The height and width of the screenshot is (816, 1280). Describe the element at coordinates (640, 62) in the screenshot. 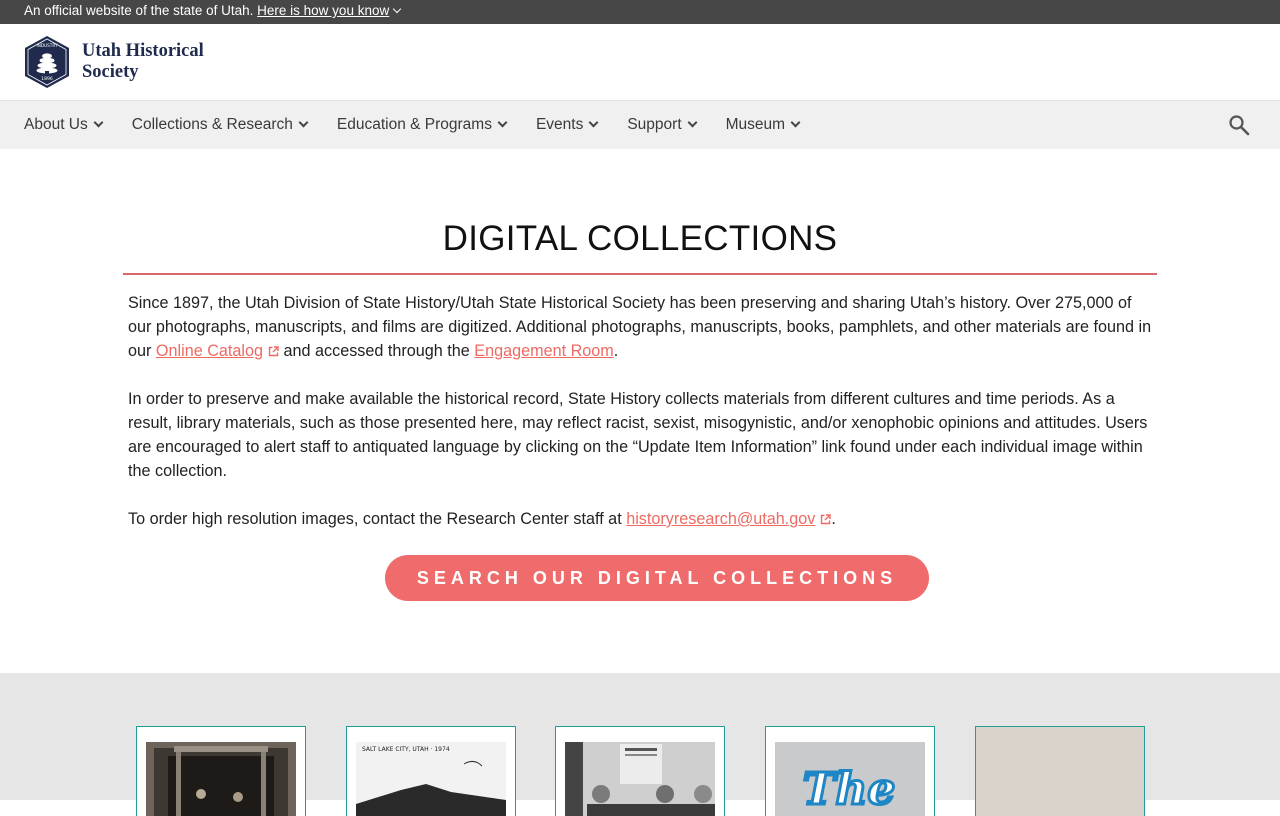

I see `site-header: INDUSTRY 1896 Utah Historical Society` at that location.